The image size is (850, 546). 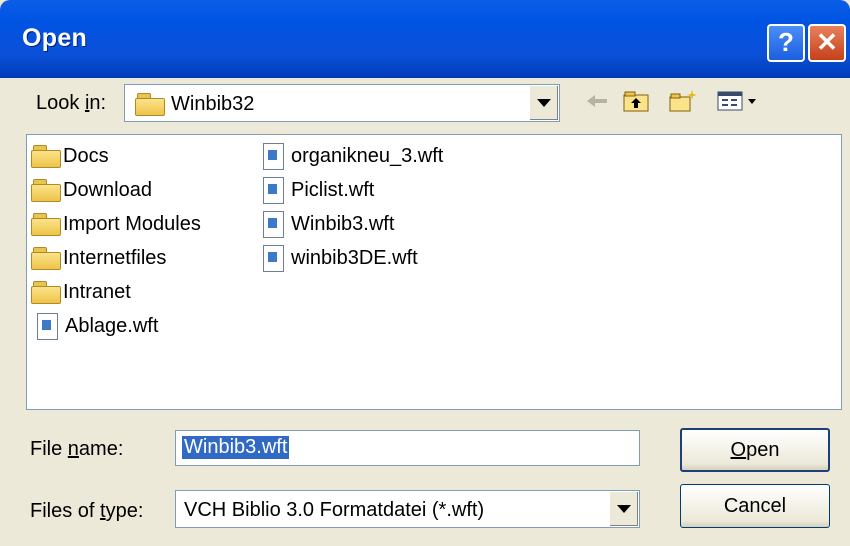 I want to click on list-item: Import Modules, so click(x=116, y=224).